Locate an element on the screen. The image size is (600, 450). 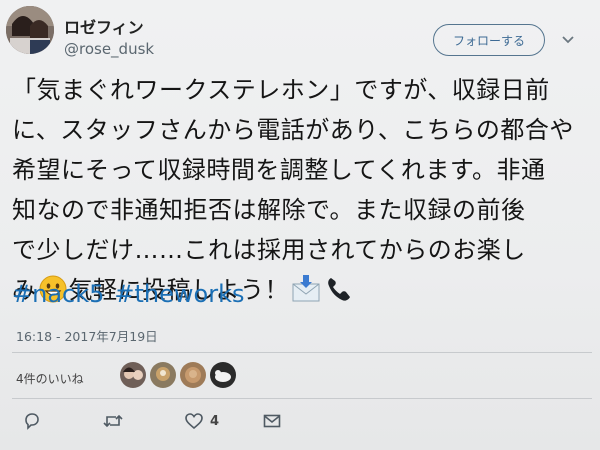
hashtag-list: #nack5 #theworks is located at coordinates (133, 294).